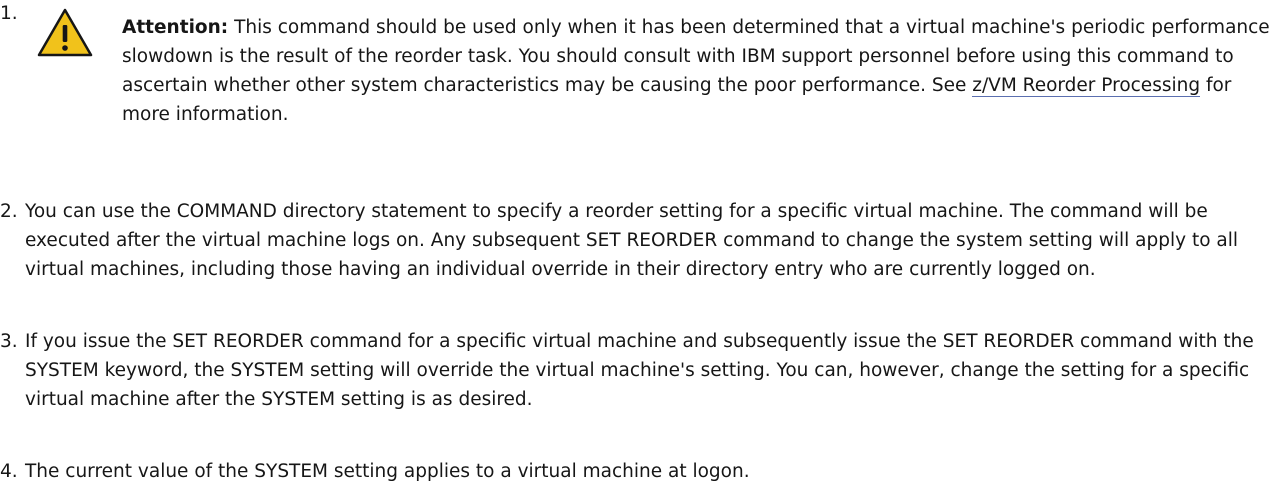 Image resolution: width=1274 pixels, height=491 pixels. What do you see at coordinates (1086, 86) in the screenshot?
I see `reorder-processing-link: z/VM Reorder Processing` at bounding box center [1086, 86].